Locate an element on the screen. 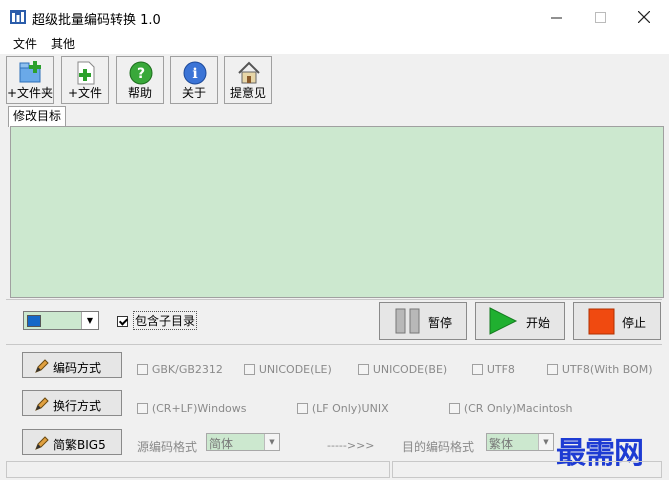 The width and height of the screenshot is (669, 480). about-label: 关于 is located at coordinates (193, 93).